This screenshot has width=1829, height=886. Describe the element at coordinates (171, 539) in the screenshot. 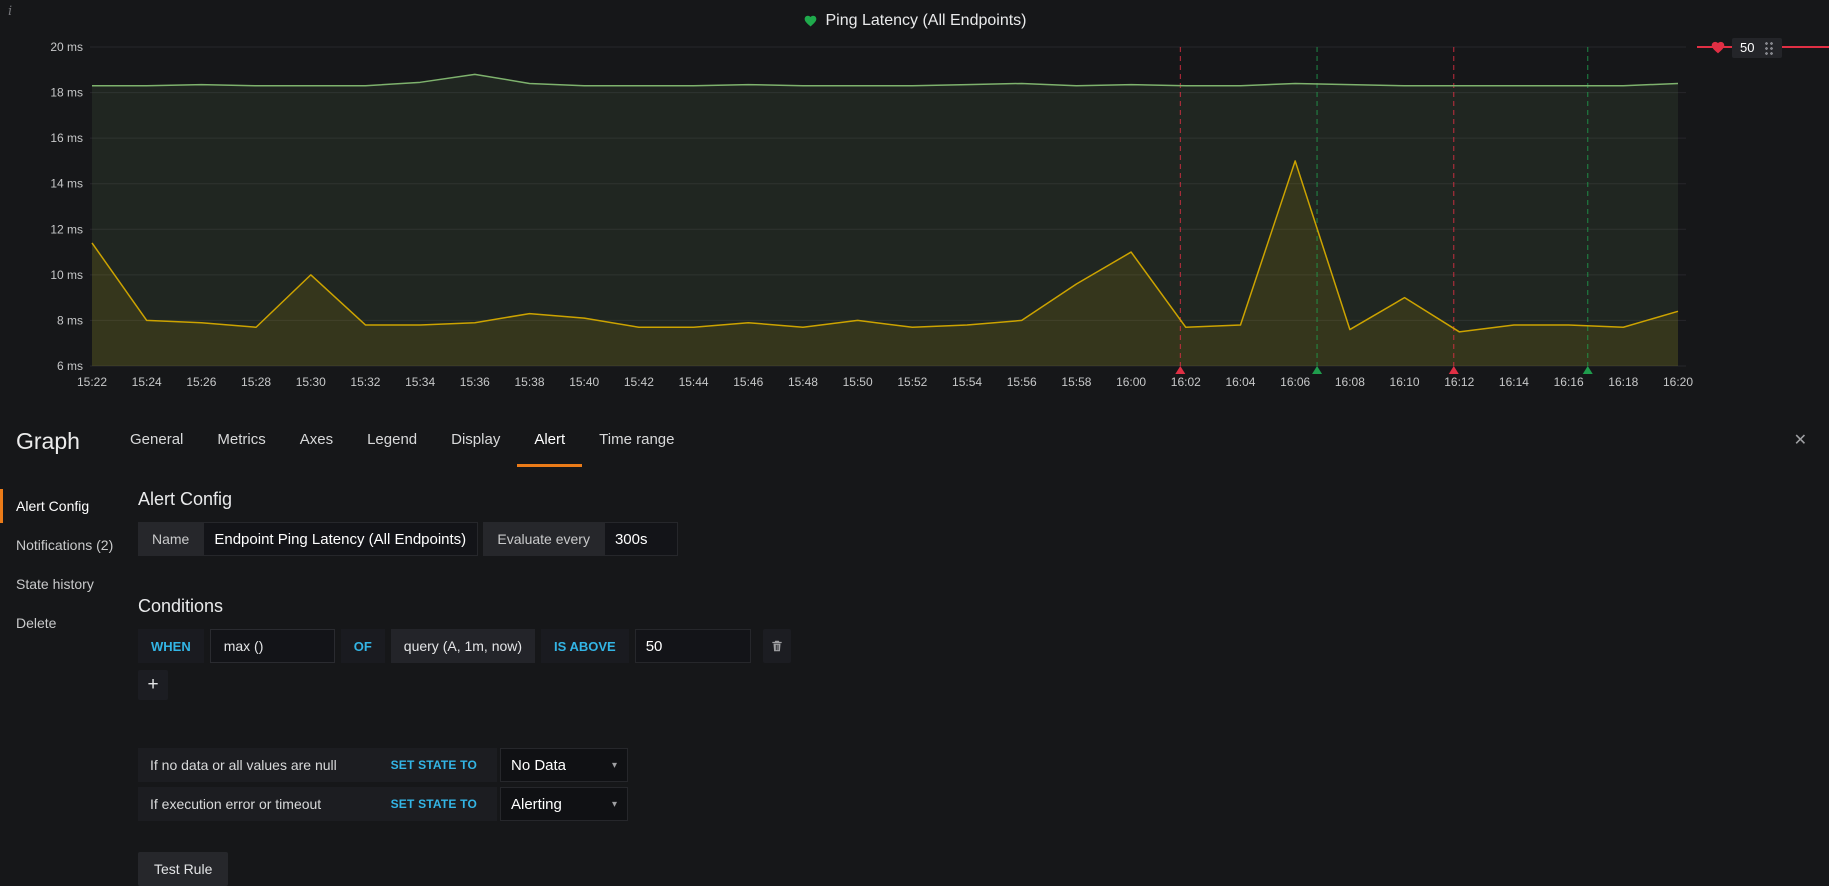

I see `name-label: Name` at that location.